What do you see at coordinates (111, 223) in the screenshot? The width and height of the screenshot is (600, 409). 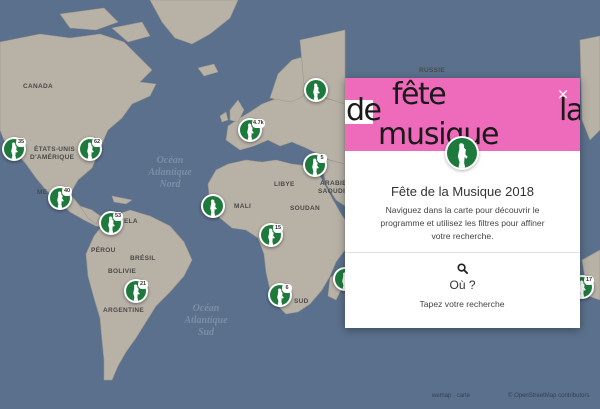 I see `event-marker-colombia: 53` at bounding box center [111, 223].